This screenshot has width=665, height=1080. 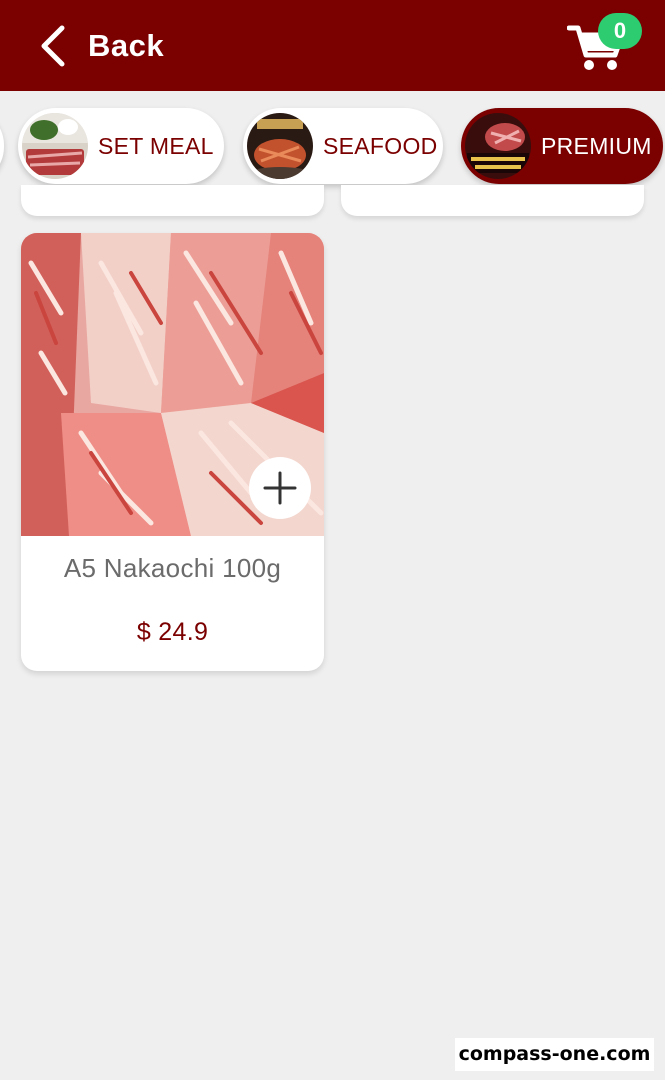 I want to click on premium-thumbnail, so click(x=498, y=146).